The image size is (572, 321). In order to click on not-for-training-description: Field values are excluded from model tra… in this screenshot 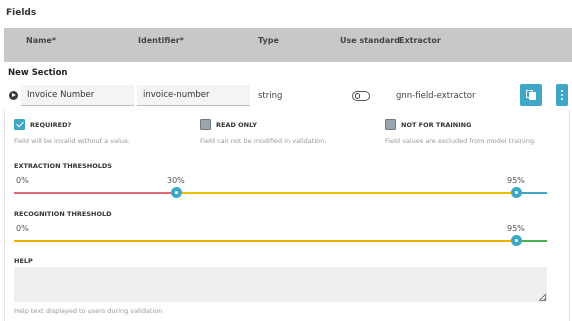, I will do `click(461, 141)`.